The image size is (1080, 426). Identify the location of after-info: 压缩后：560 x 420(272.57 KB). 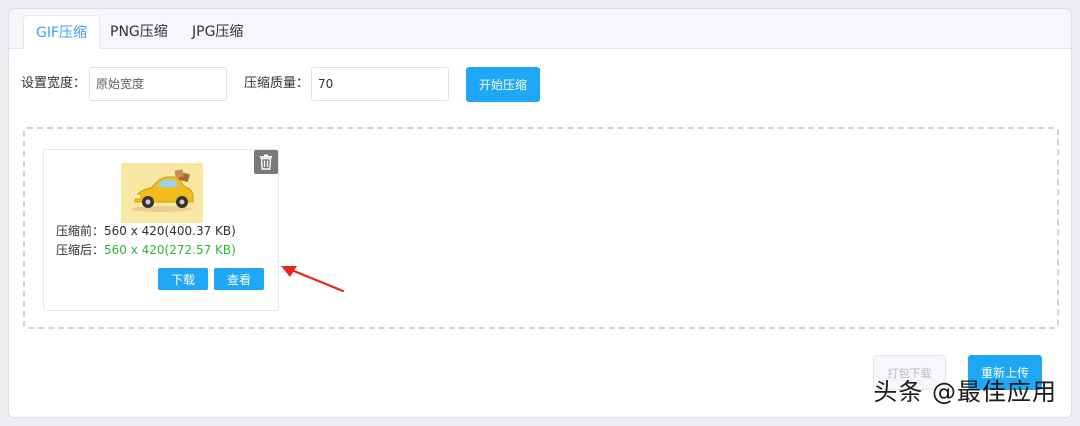
(146, 250).